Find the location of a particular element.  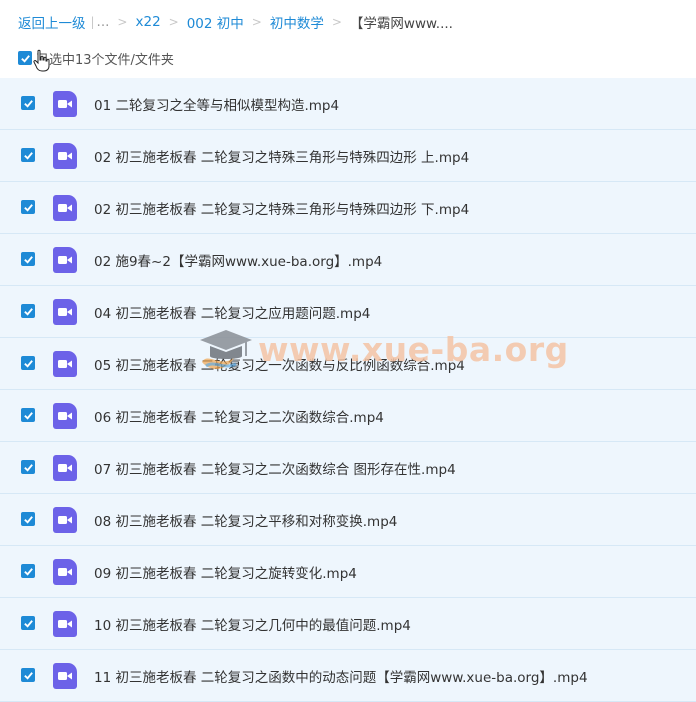

file-row: 05 初三施老板春 二轮复习之一次函数与反比例函数综合.mp4 is located at coordinates (348, 364).